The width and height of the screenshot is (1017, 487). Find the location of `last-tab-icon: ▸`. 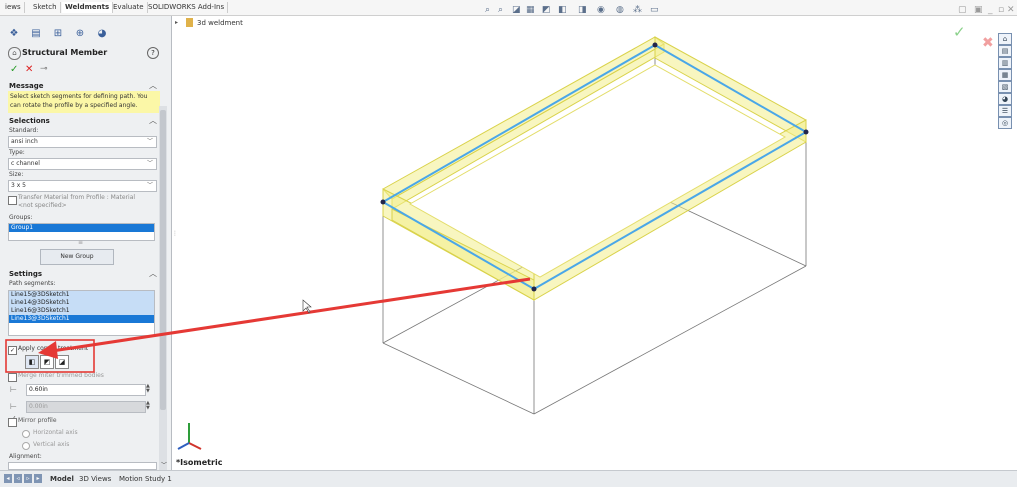

last-tab-icon: ▸ is located at coordinates (38, 478).